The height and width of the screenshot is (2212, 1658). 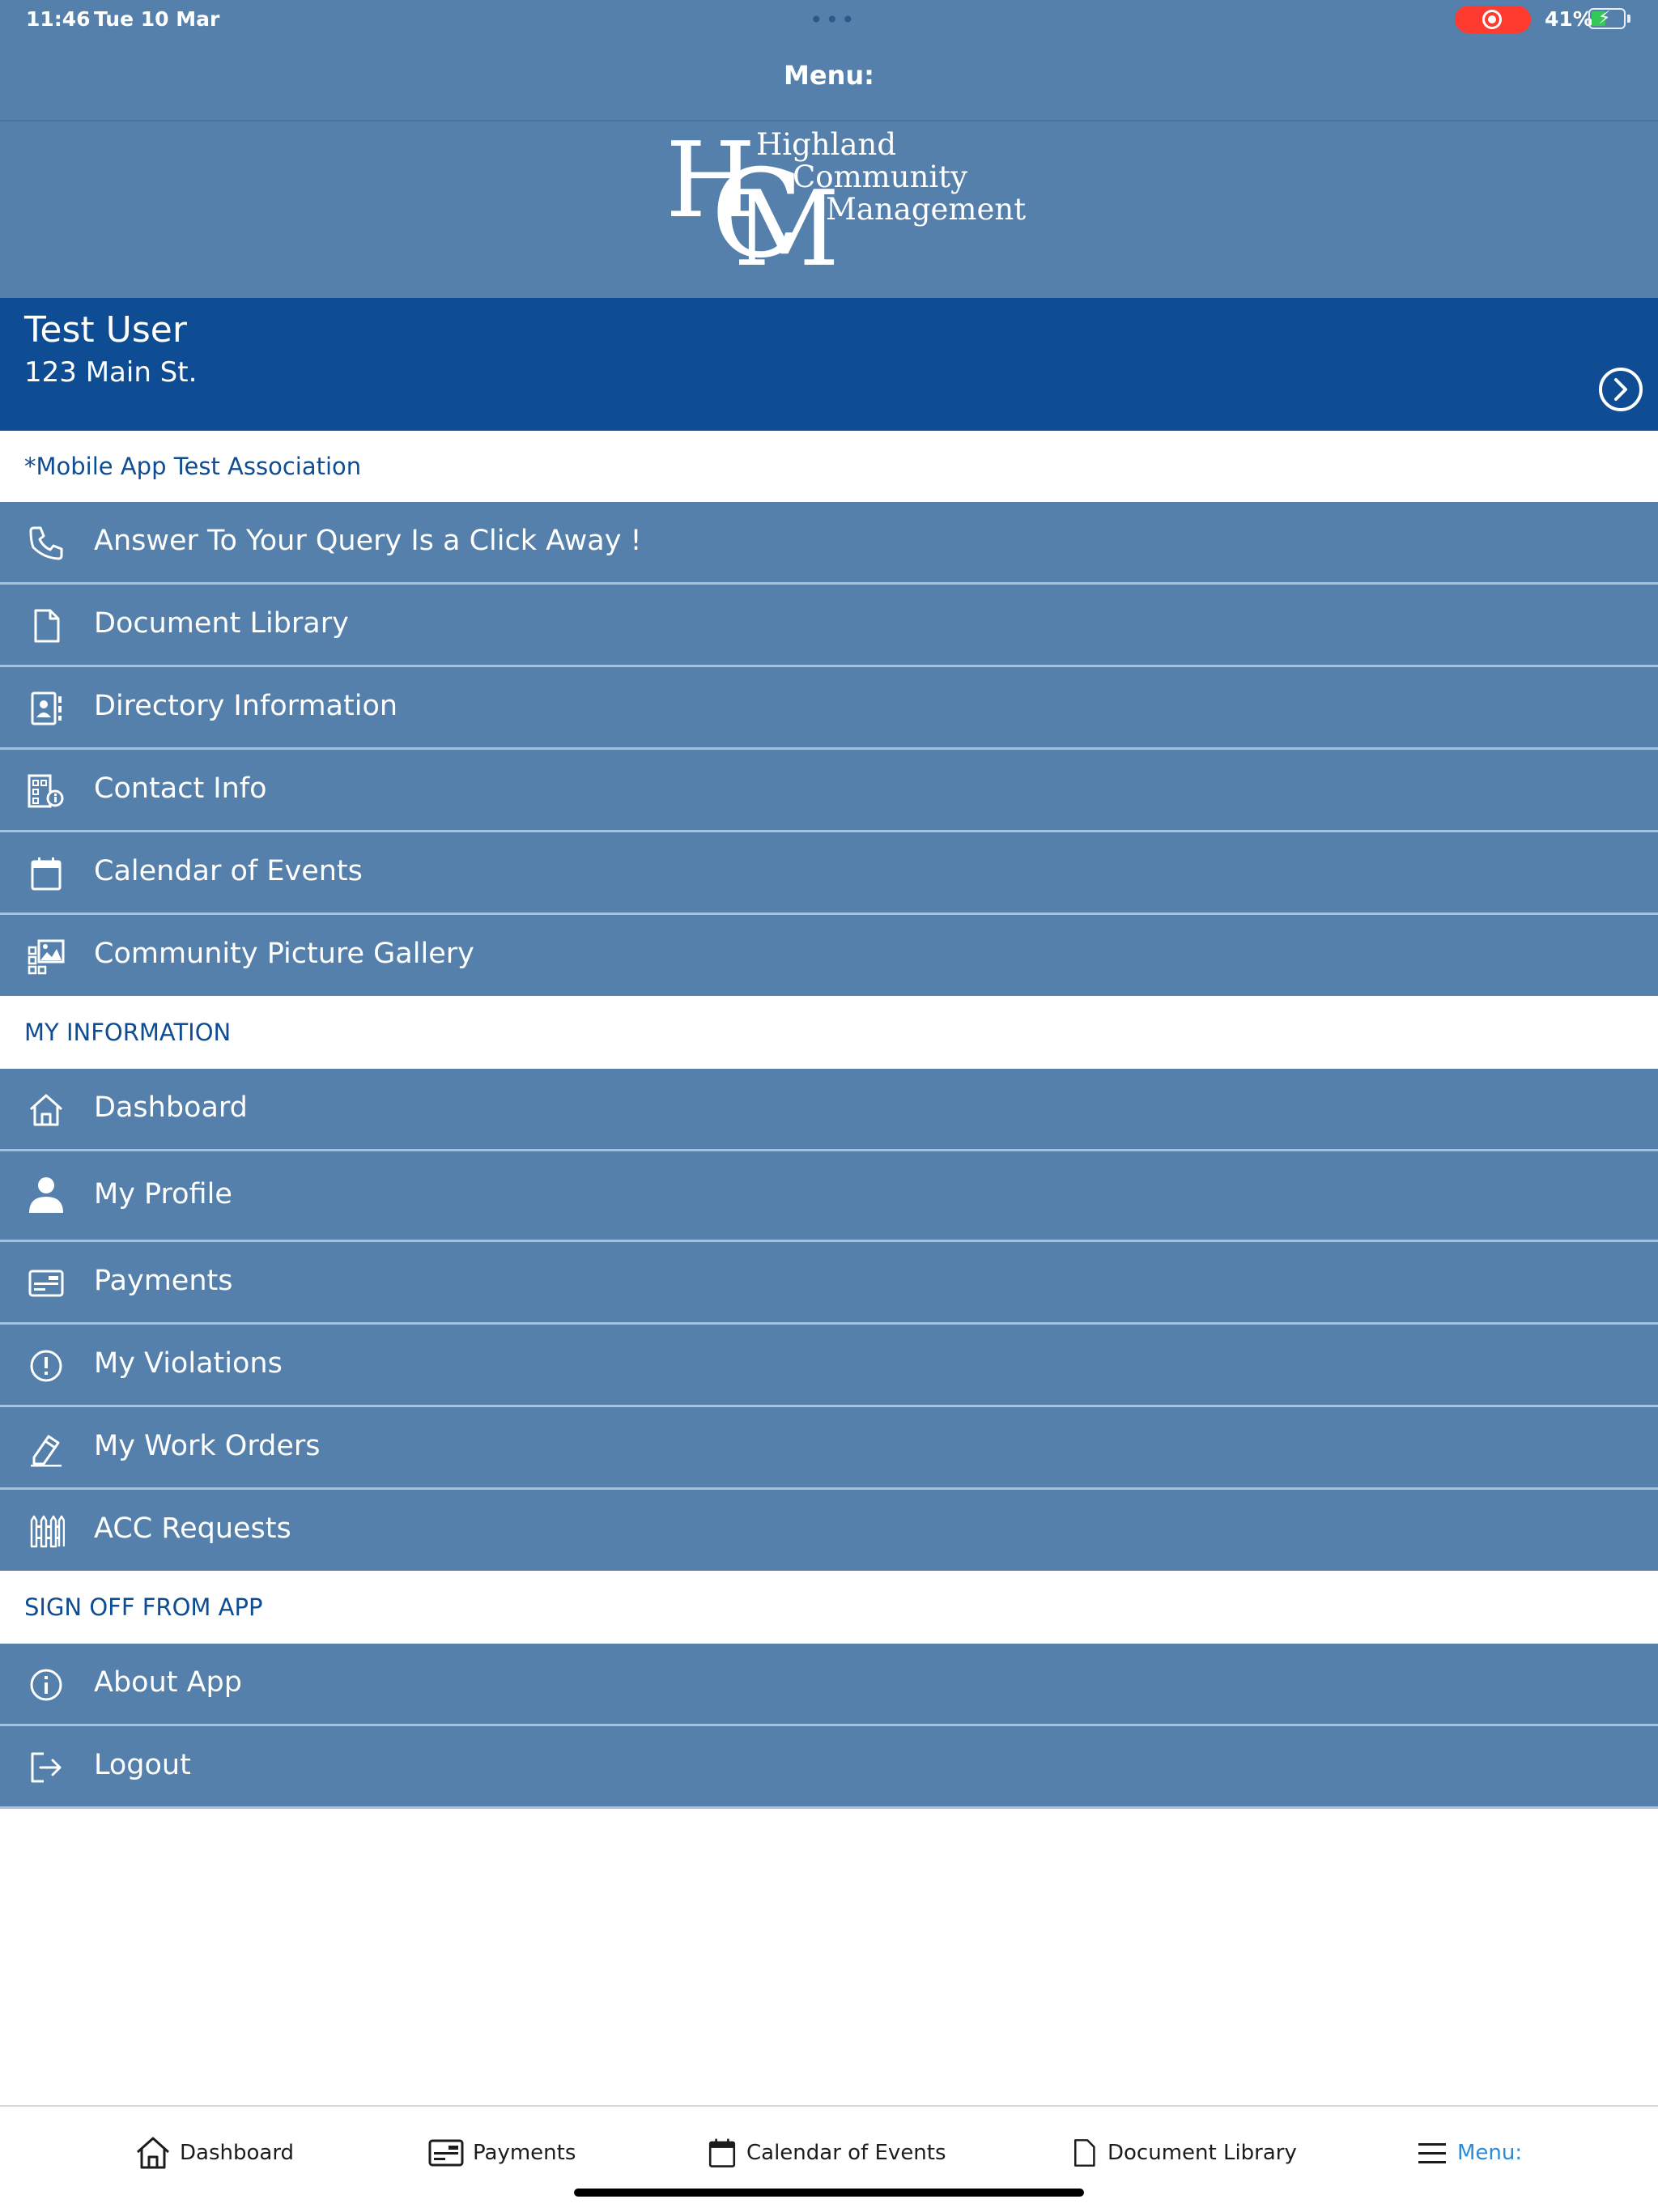 What do you see at coordinates (46, 1448) in the screenshot?
I see `work-order-icon` at bounding box center [46, 1448].